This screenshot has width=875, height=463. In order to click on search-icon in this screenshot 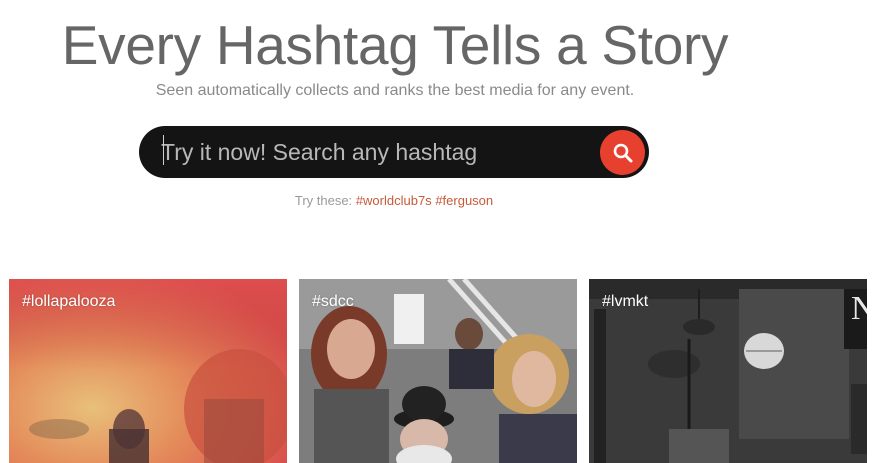, I will do `click(622, 152)`.